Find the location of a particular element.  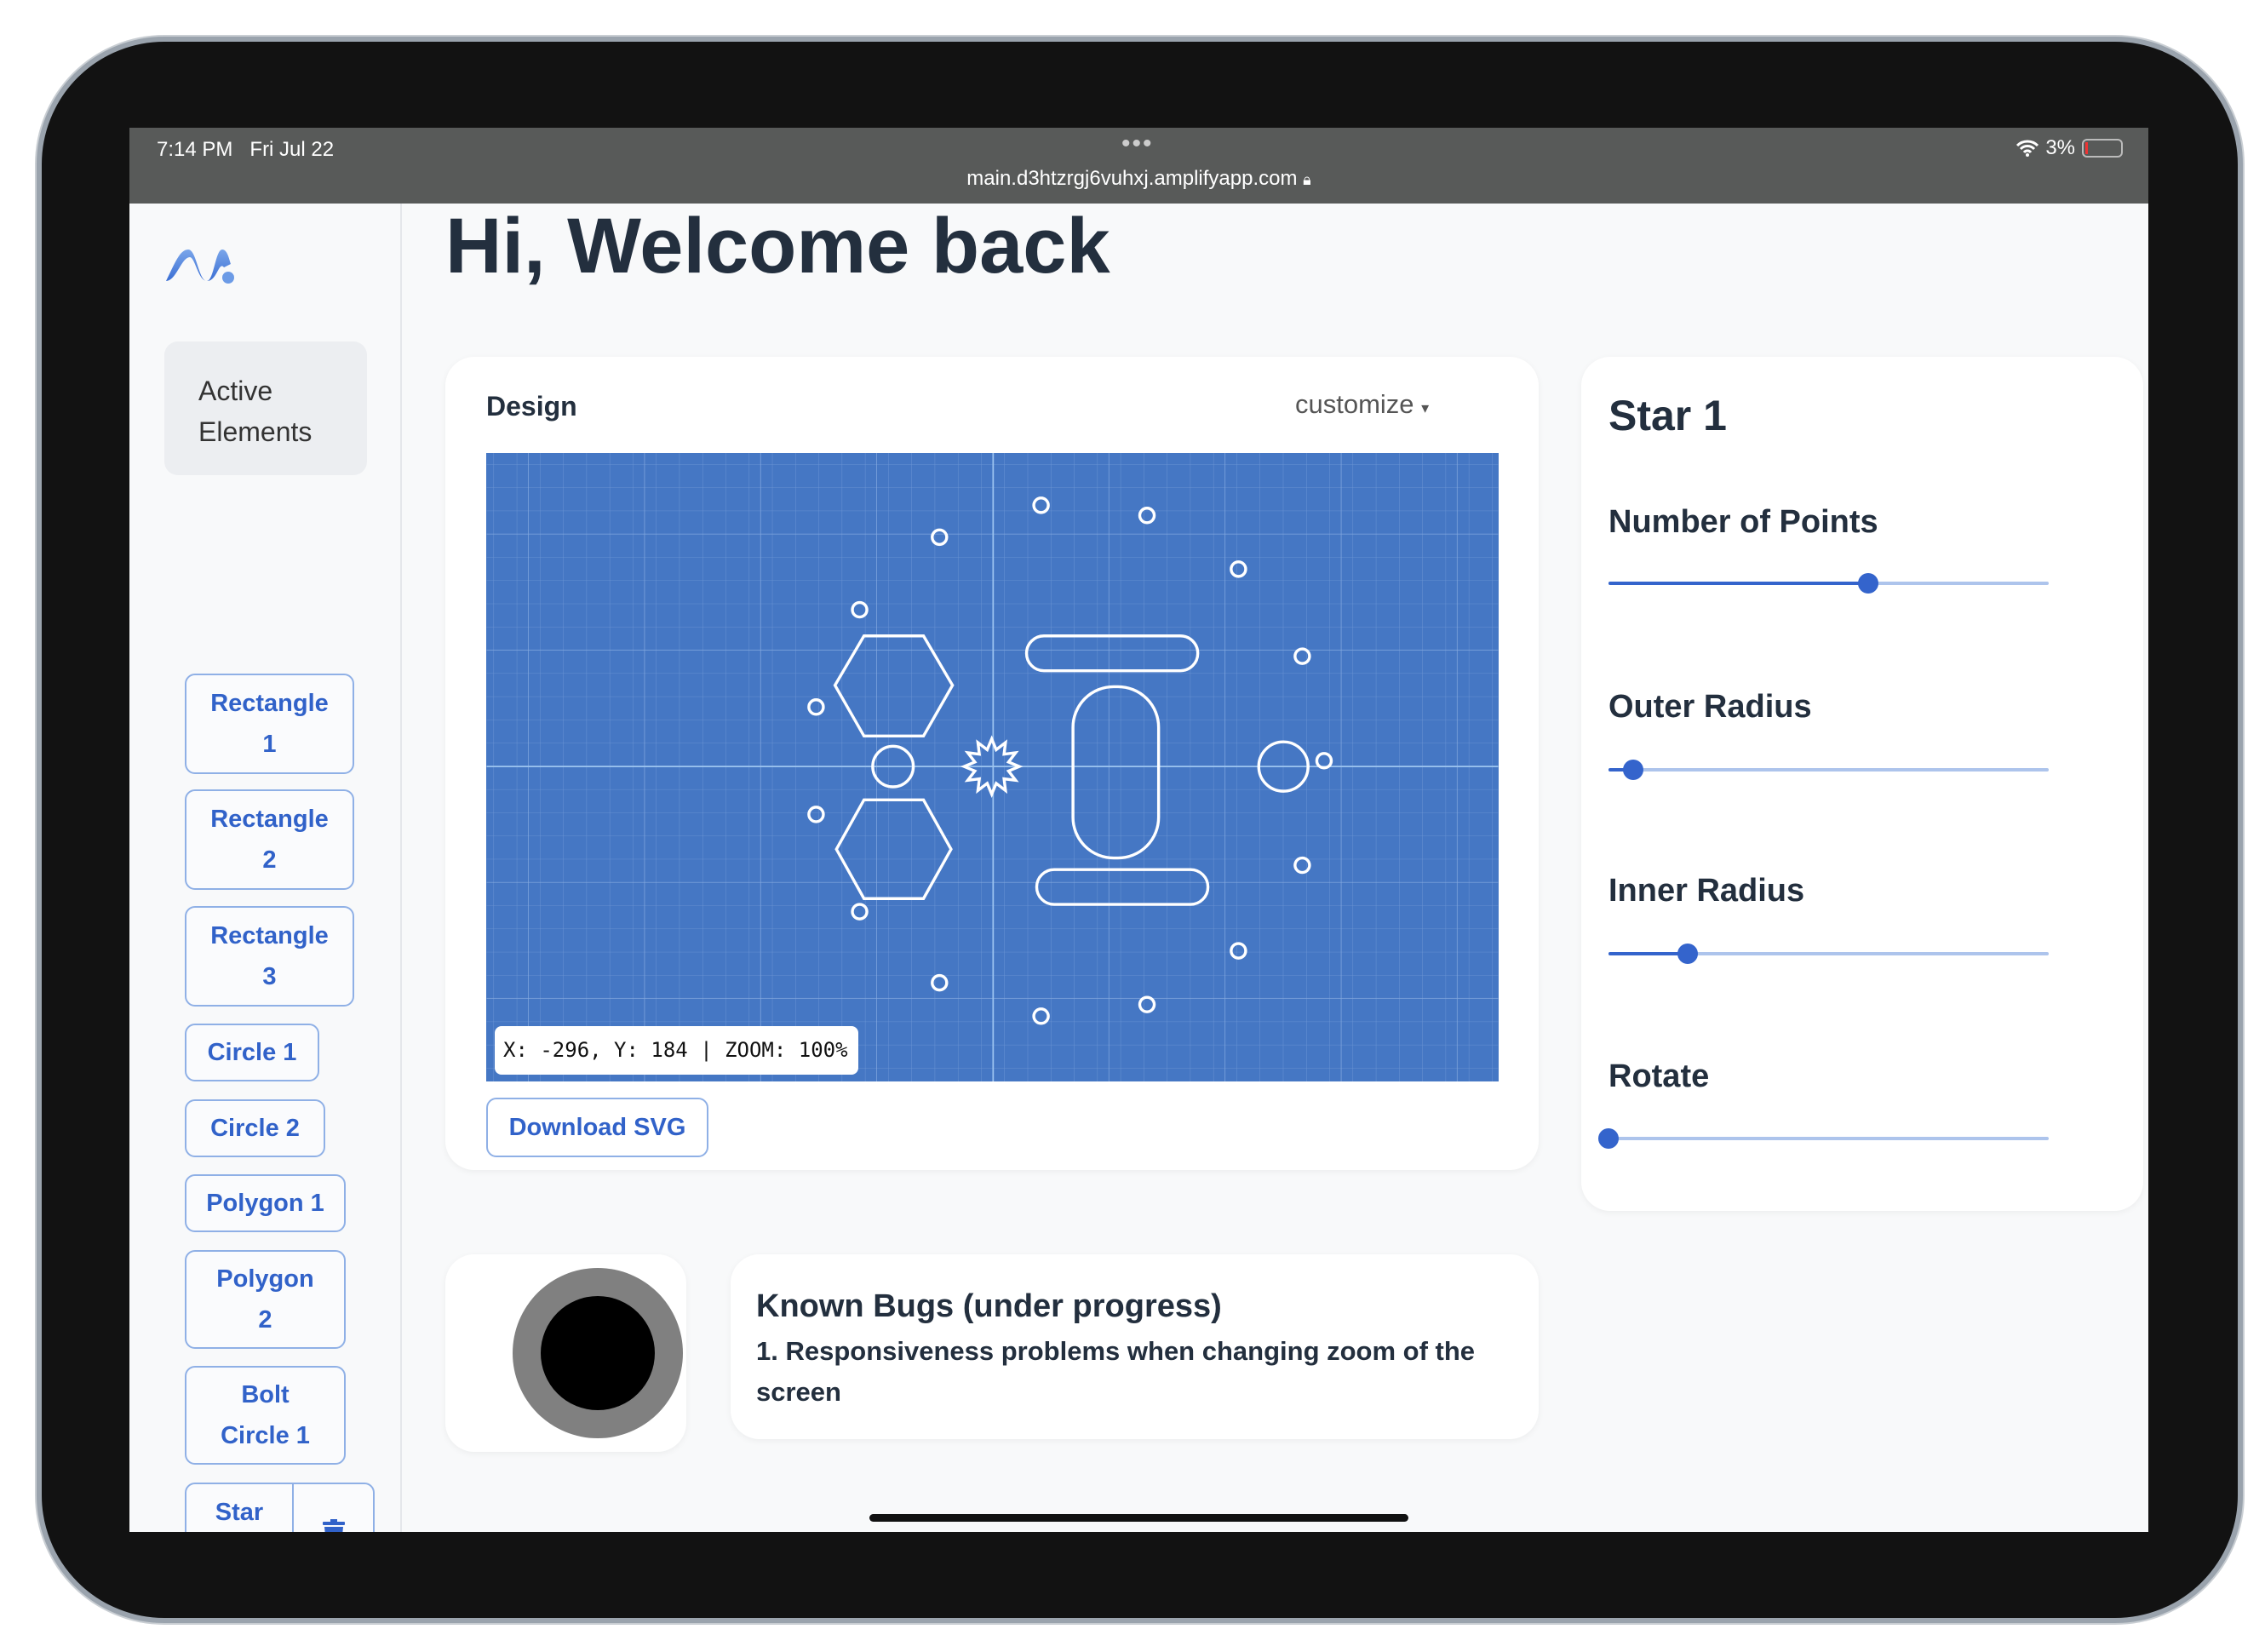

status-icons: 3% is located at coordinates (2069, 148).